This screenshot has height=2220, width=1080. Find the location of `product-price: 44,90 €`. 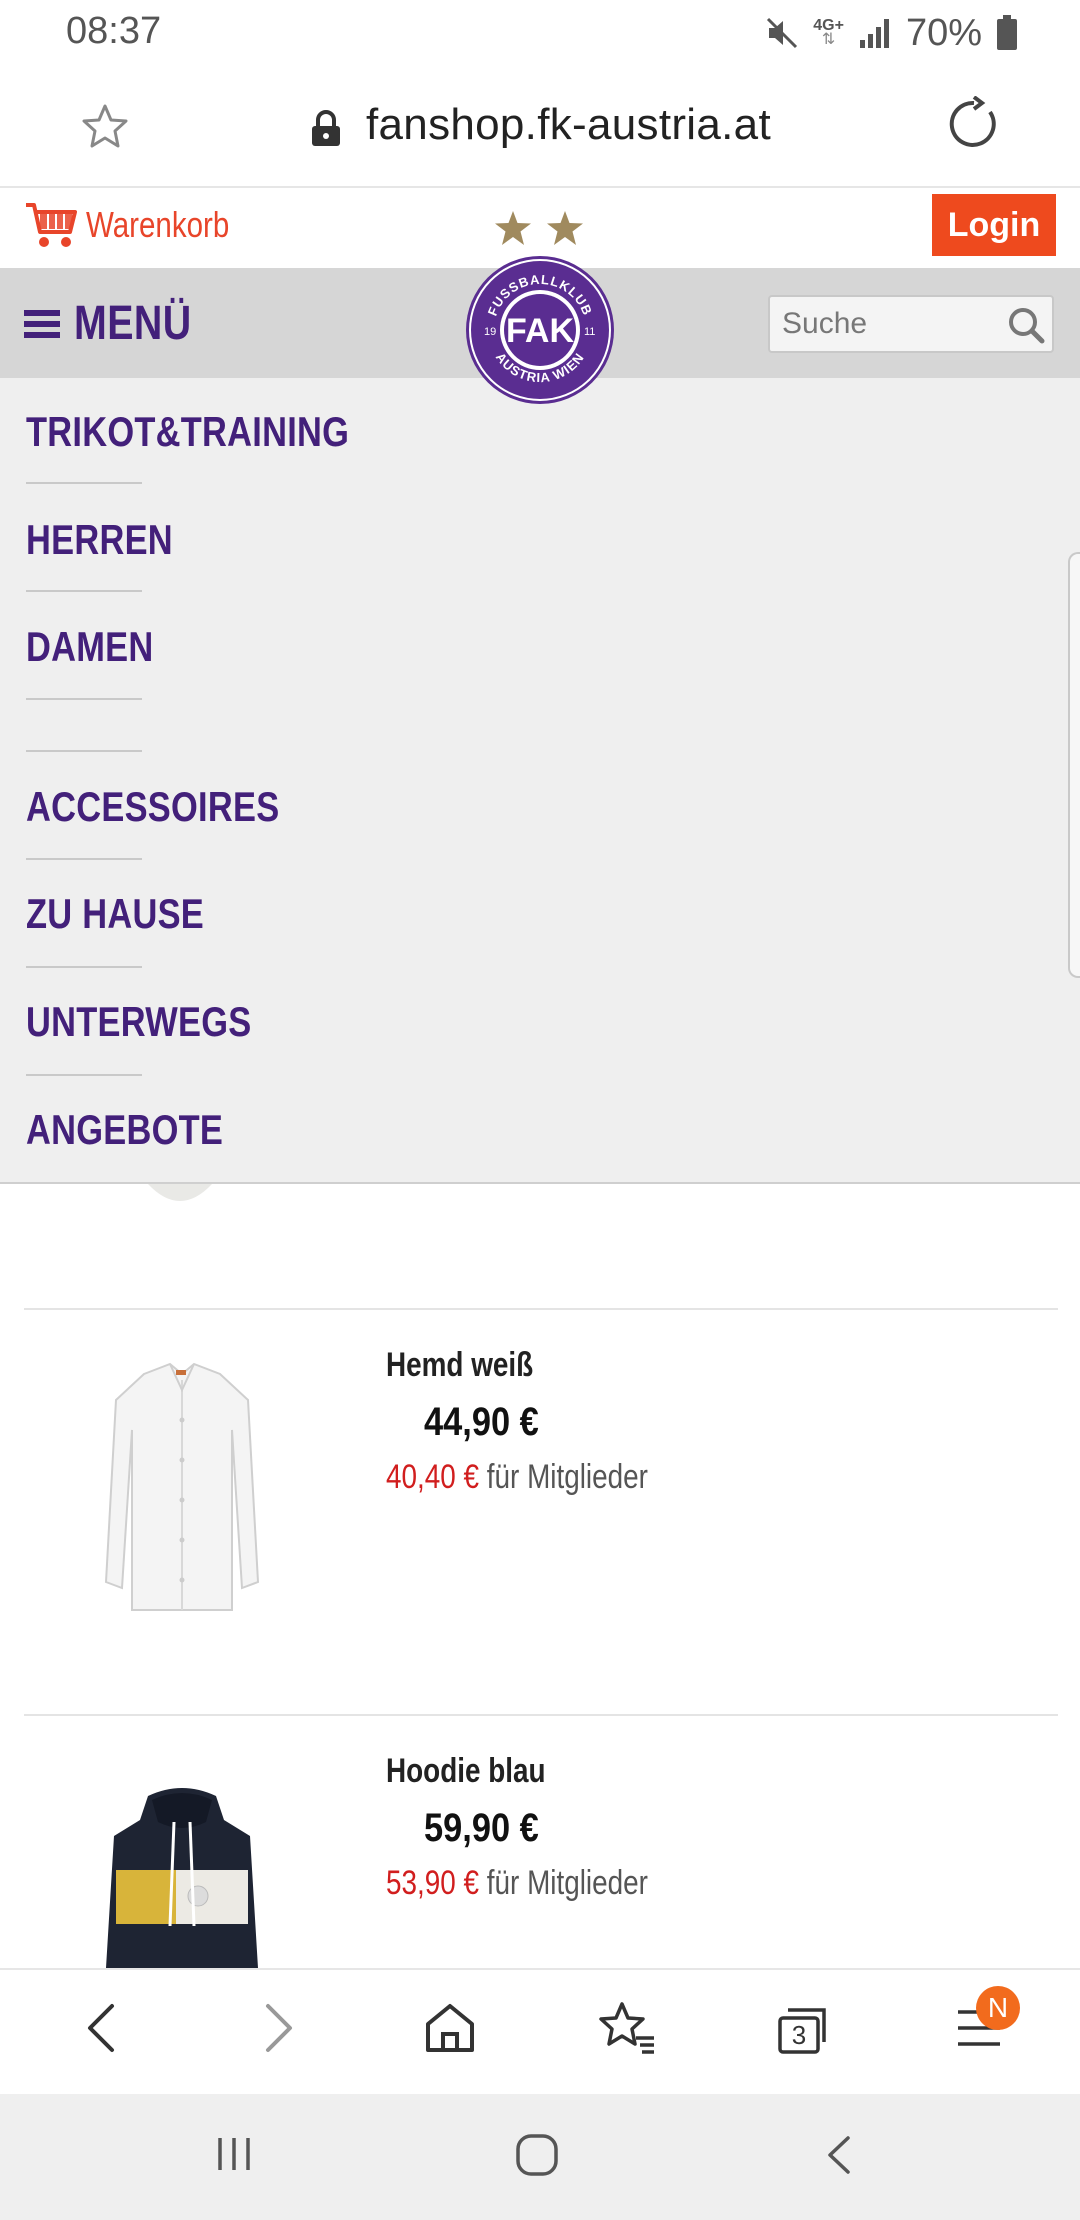

product-price: 44,90 € is located at coordinates (481, 1422).